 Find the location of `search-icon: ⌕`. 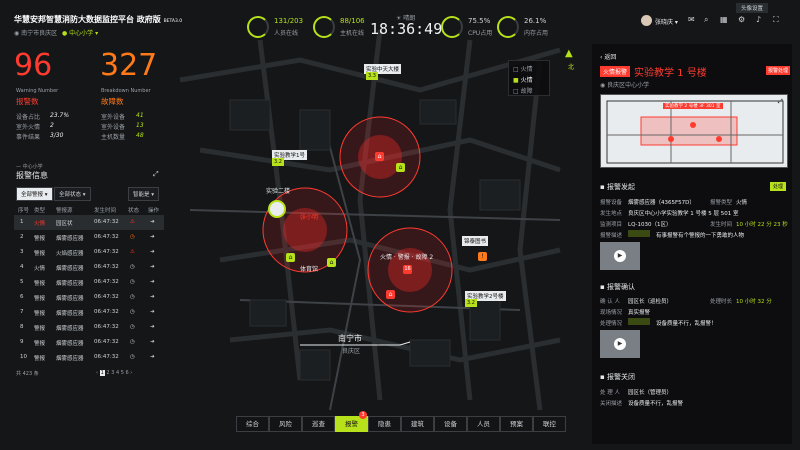

search-icon: ⌕ is located at coordinates (706, 20).